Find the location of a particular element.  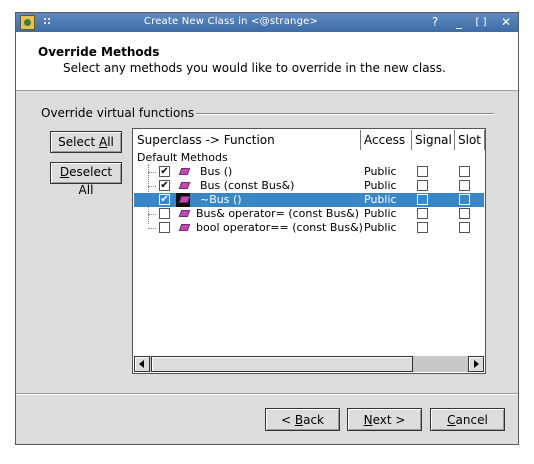

horizontal-scrollbar is located at coordinates (309, 364).